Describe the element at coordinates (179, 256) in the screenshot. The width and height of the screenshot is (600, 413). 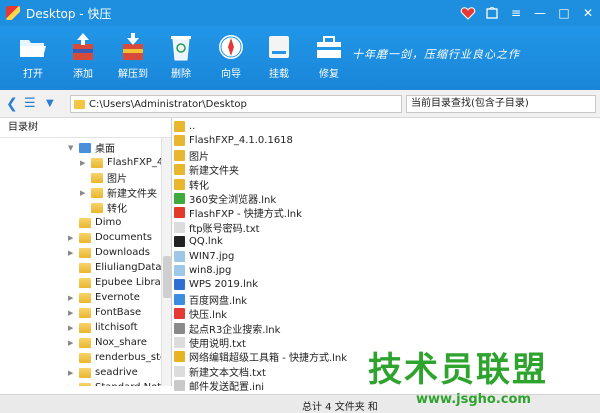
I see `image-file-icon` at that location.